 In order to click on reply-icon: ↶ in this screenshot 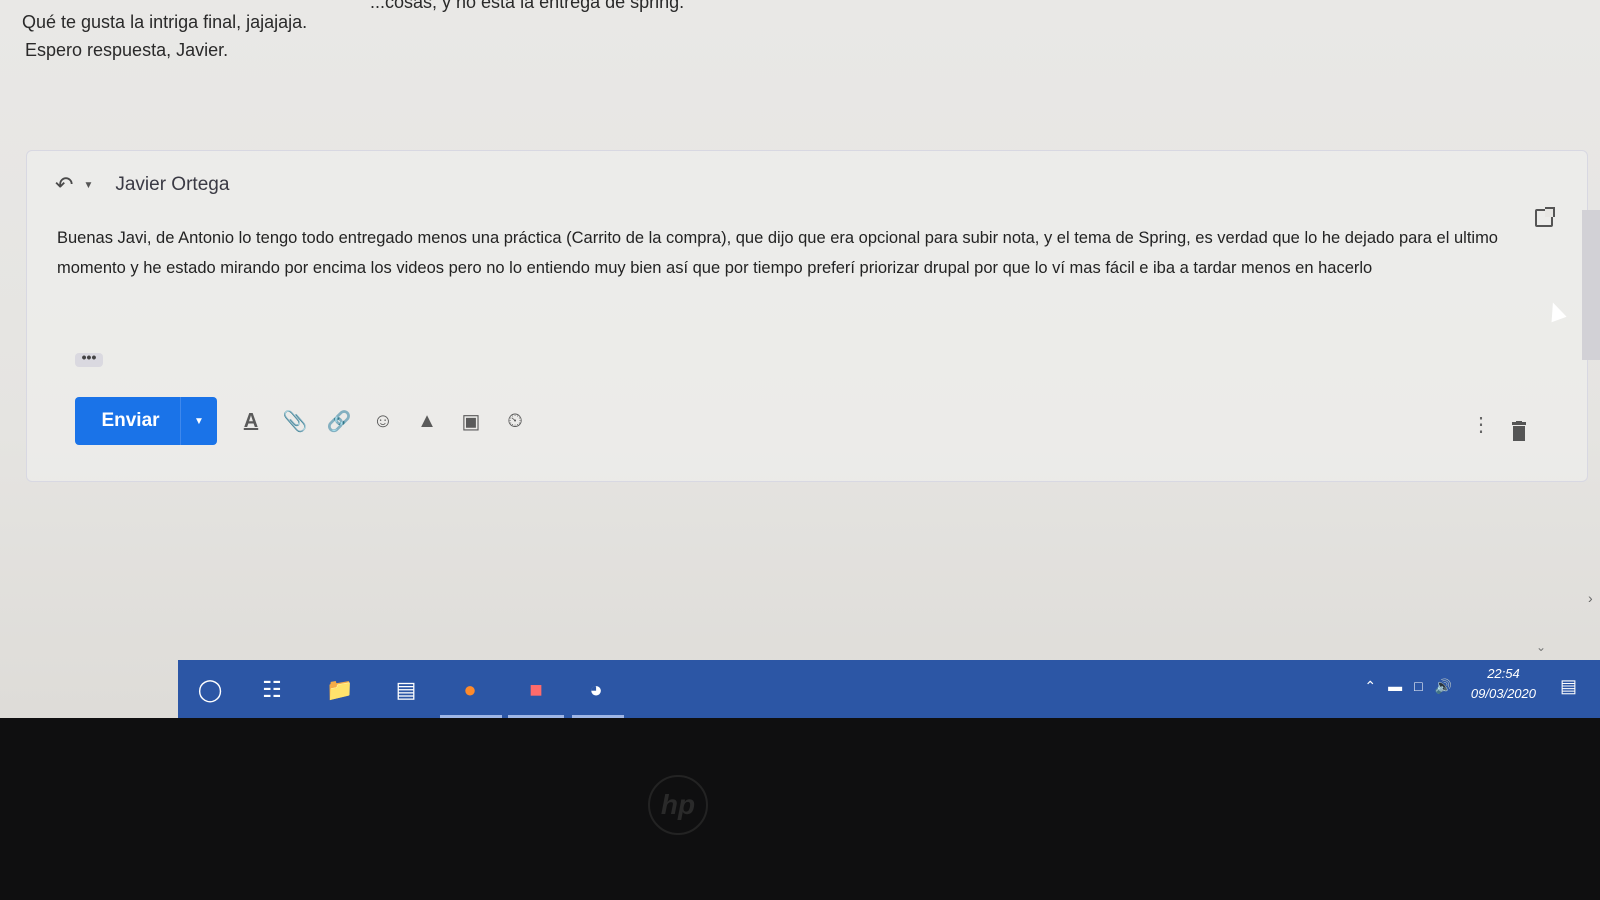, I will do `click(64, 185)`.